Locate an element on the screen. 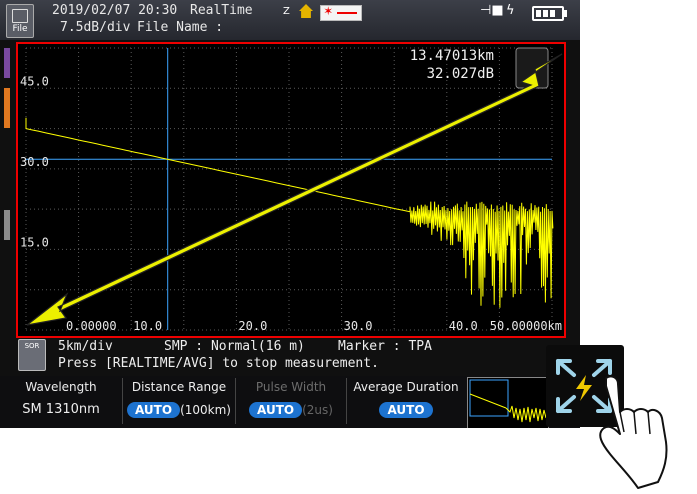 Image resolution: width=697 pixels, height=494 pixels. wavelength-param: Wavelength SM 1310nm is located at coordinates (61, 401).